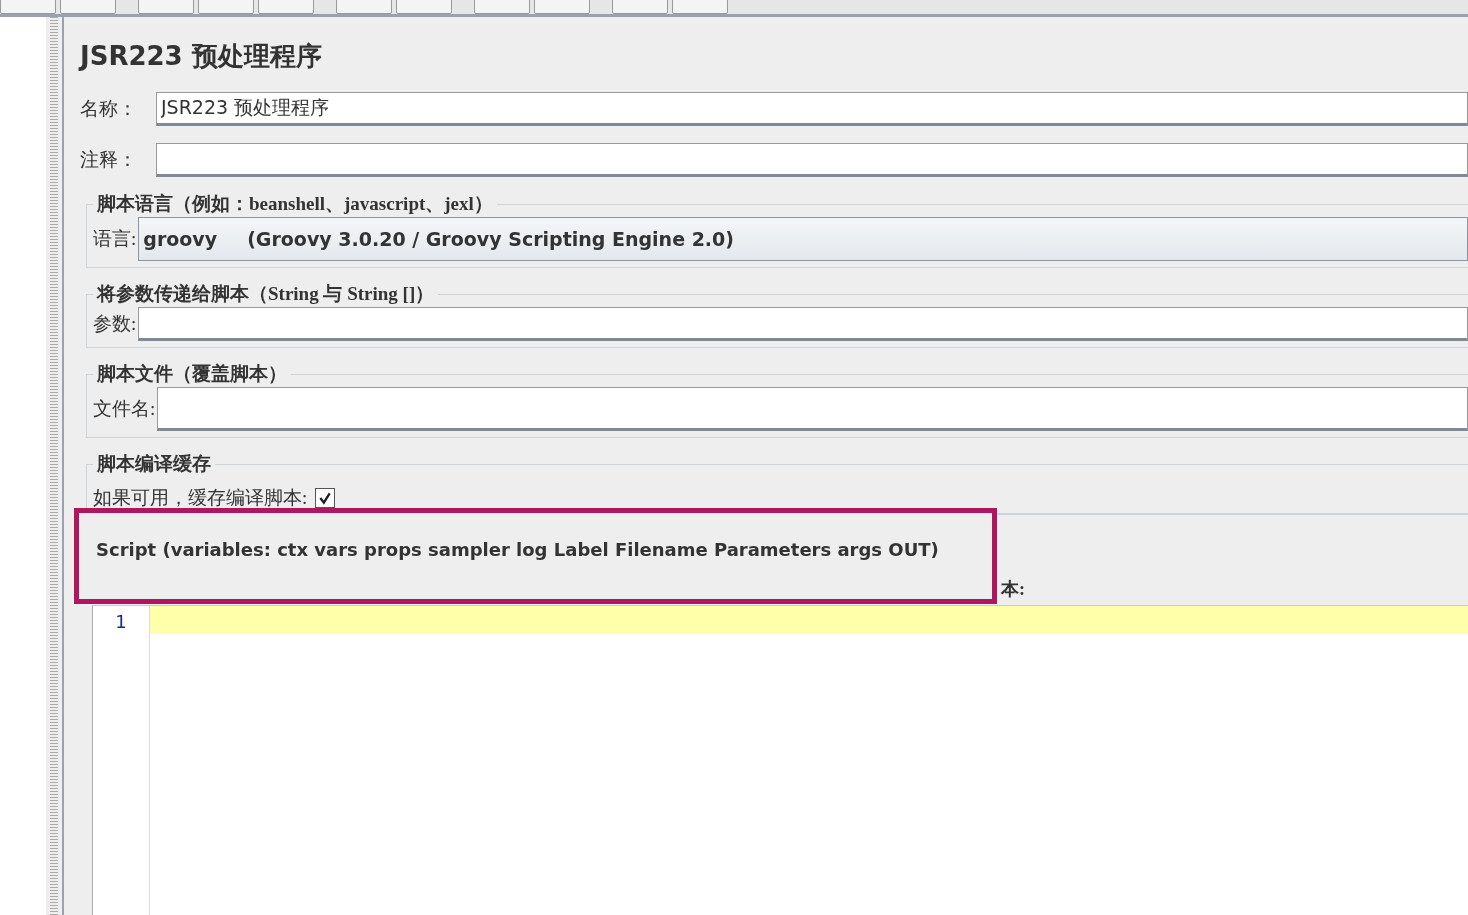  What do you see at coordinates (266, 294) in the screenshot?
I see `section-title: 将参数传递给脚本（String 与 String []）` at bounding box center [266, 294].